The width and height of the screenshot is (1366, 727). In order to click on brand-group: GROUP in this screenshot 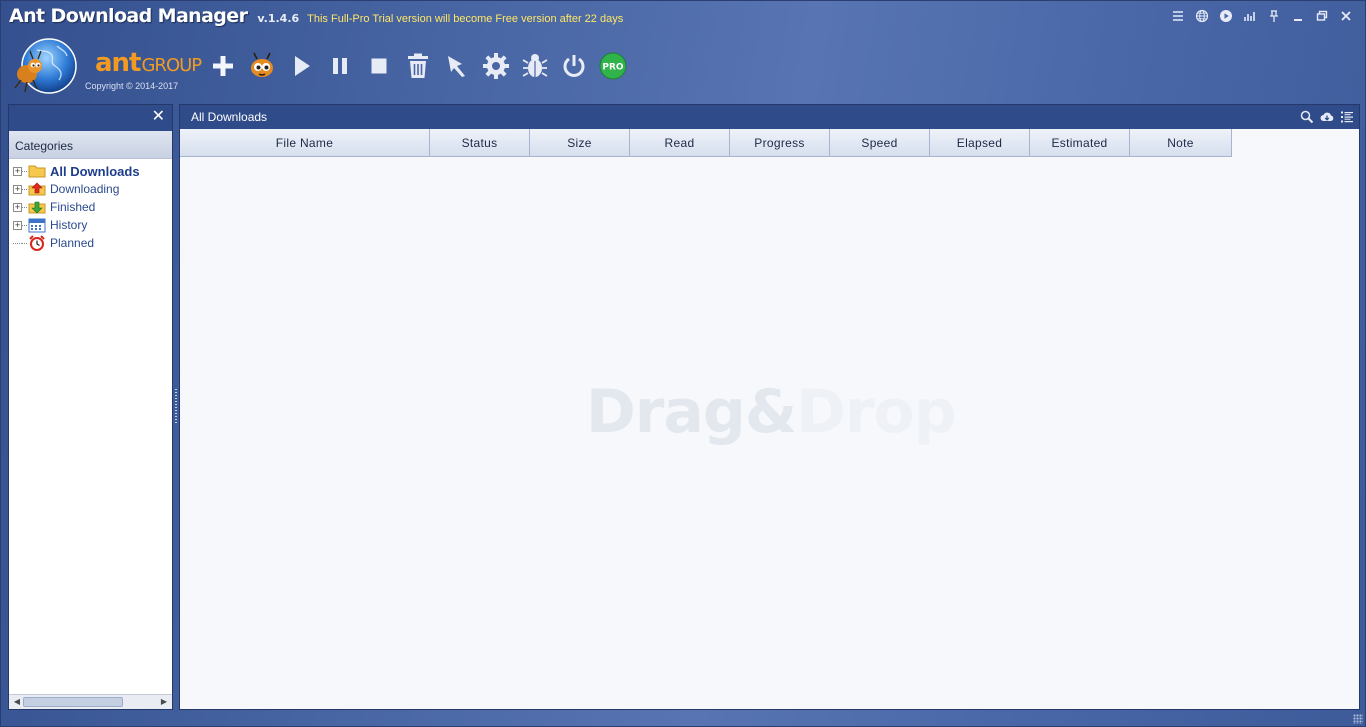, I will do `click(171, 65)`.